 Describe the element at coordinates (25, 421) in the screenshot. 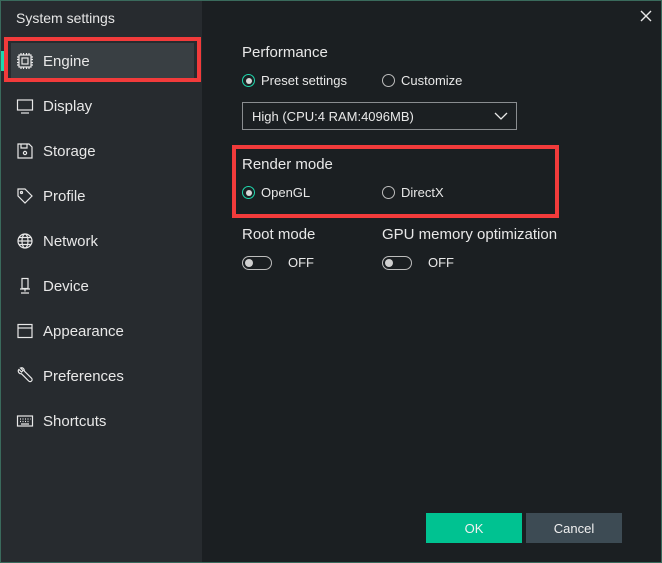

I see `keyboard-icon` at that location.